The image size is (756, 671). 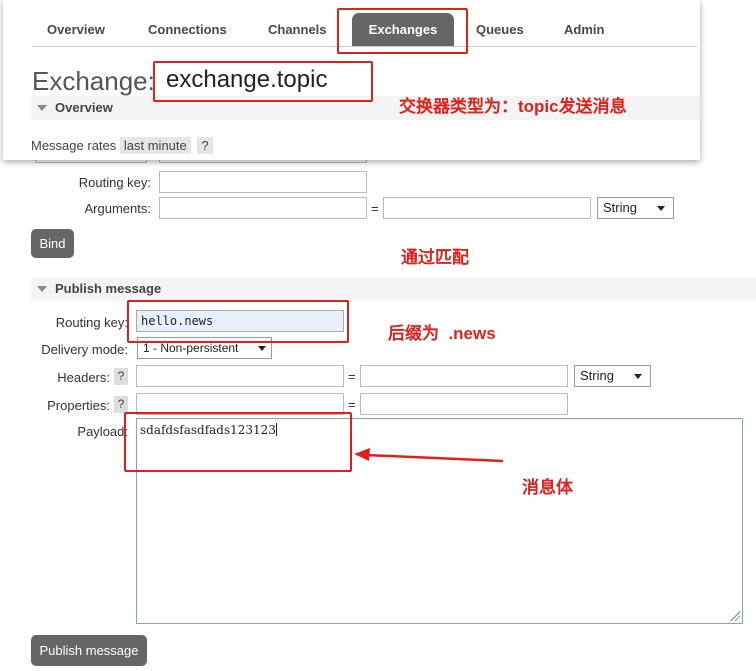 I want to click on message-rates-row: Message rates last minute ?, so click(x=122, y=145).